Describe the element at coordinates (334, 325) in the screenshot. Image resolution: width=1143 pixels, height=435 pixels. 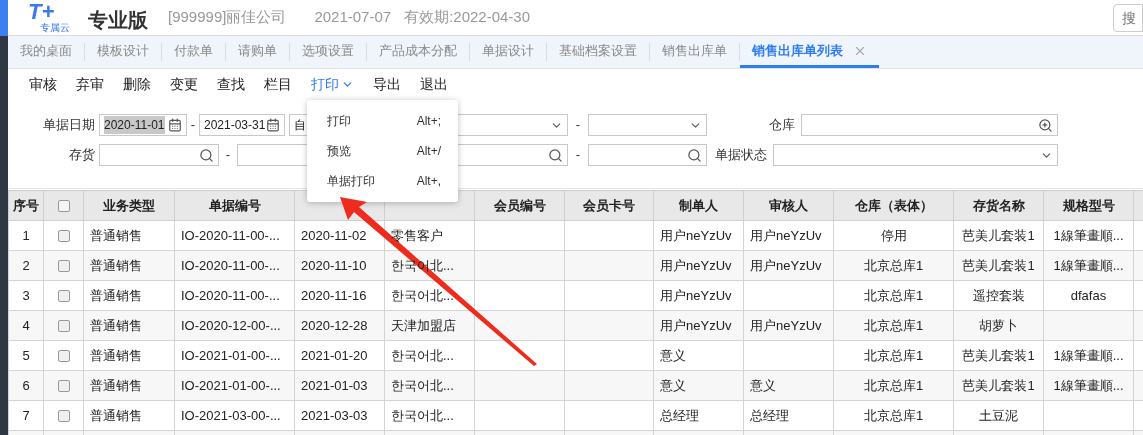
I see `table-cell: 2020-12-28` at that location.